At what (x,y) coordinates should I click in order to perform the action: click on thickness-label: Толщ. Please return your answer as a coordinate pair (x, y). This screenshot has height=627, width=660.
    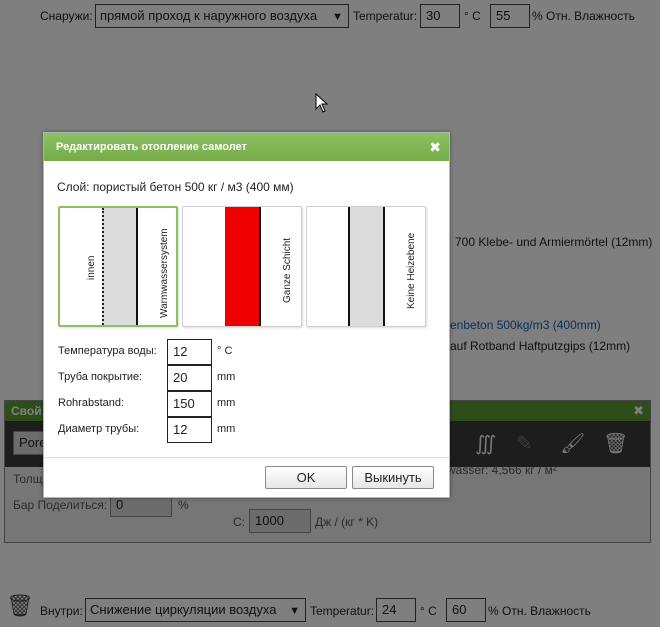
    Looking at the image, I should click on (28, 479).